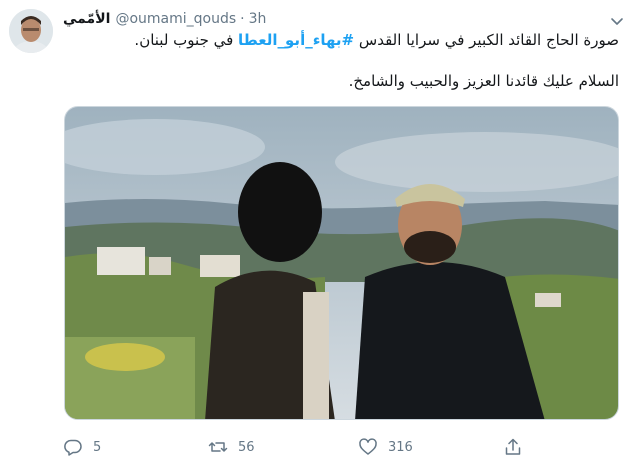 The image size is (633, 462). I want to click on avatar, so click(31, 31).